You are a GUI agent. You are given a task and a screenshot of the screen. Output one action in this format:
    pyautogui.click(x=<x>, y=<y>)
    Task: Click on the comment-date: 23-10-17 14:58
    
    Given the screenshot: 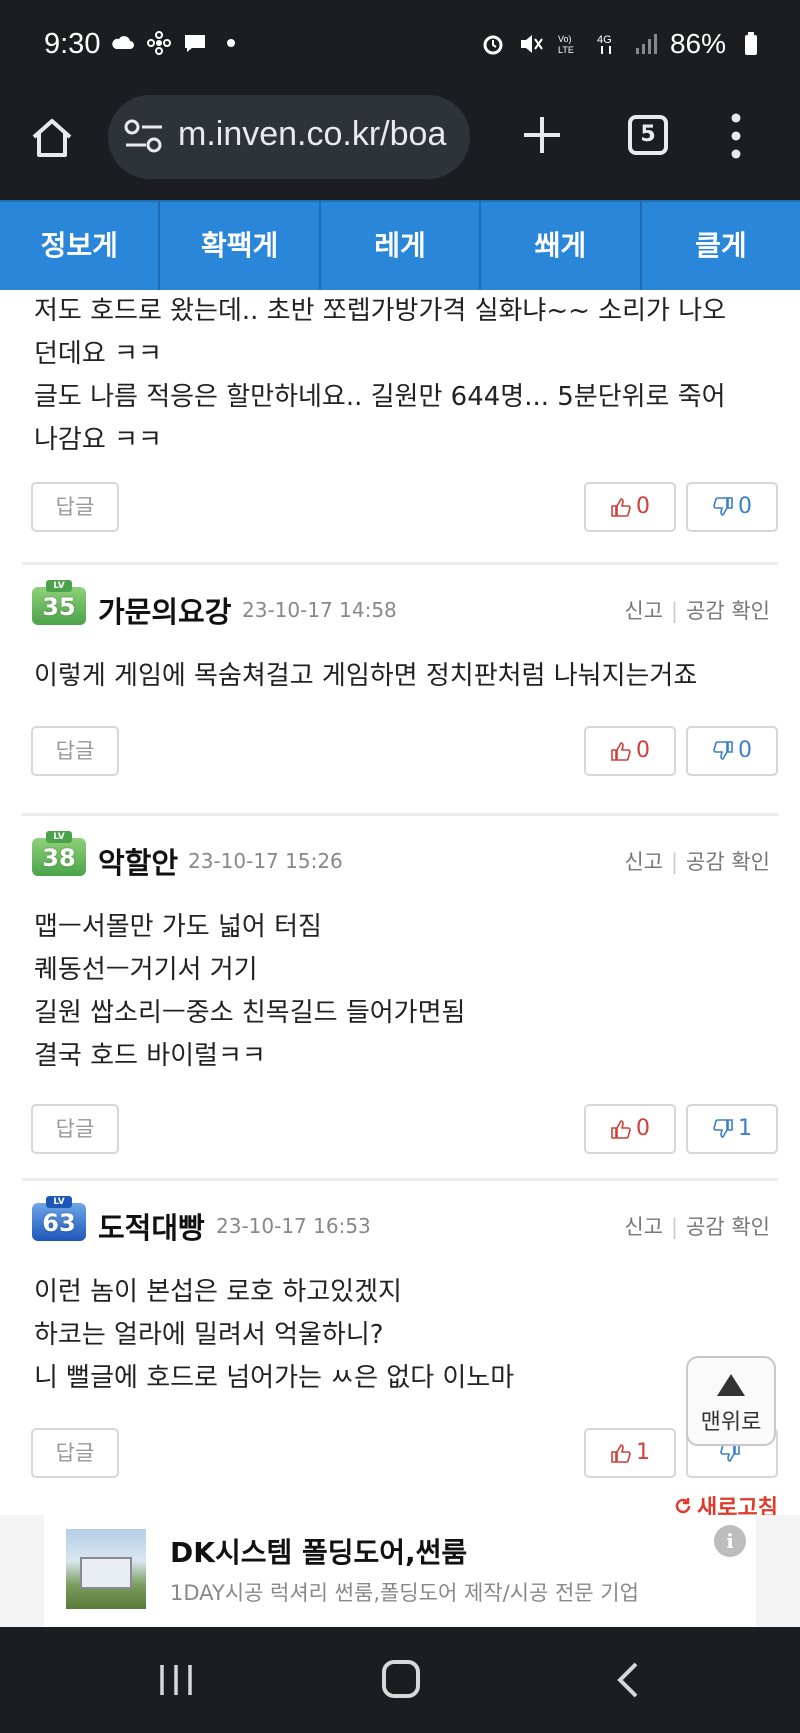 What is the action you would take?
    pyautogui.click(x=319, y=610)
    